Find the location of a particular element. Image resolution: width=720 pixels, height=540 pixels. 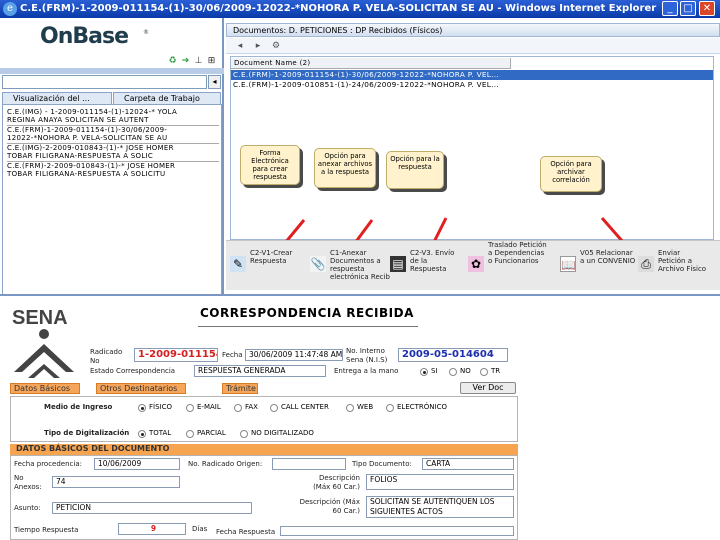

entrega-si-radio is located at coordinates (424, 372).